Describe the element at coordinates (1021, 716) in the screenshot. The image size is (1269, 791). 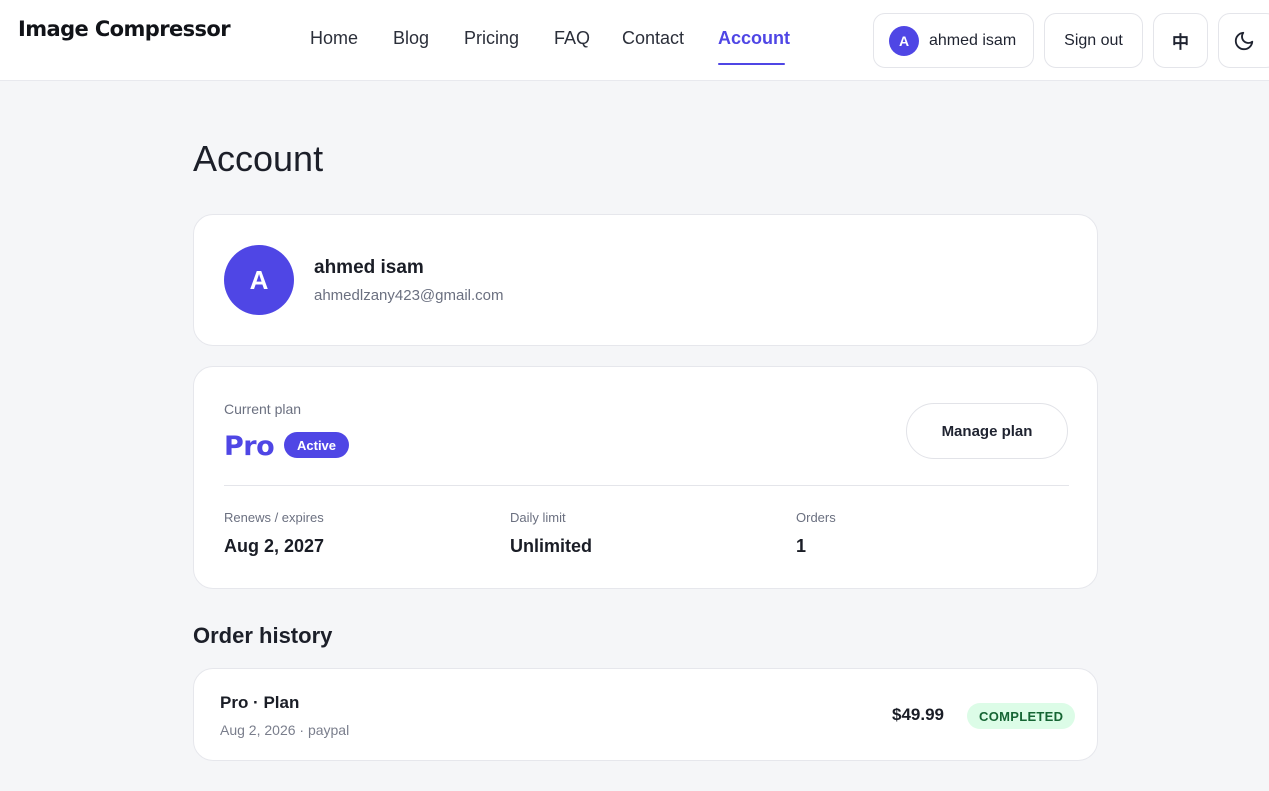
I see `status-badge: COMPLETED` at that location.